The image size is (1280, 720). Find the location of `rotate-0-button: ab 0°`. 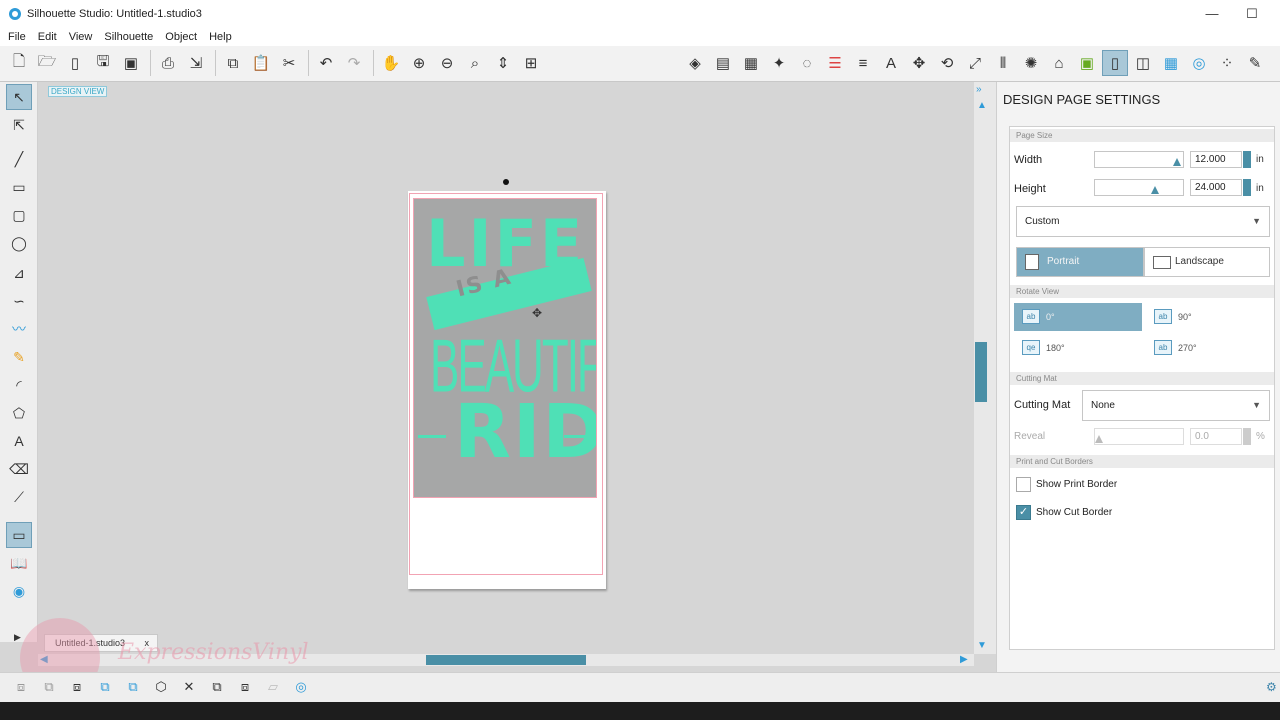

rotate-0-button: ab 0° is located at coordinates (1078, 317).